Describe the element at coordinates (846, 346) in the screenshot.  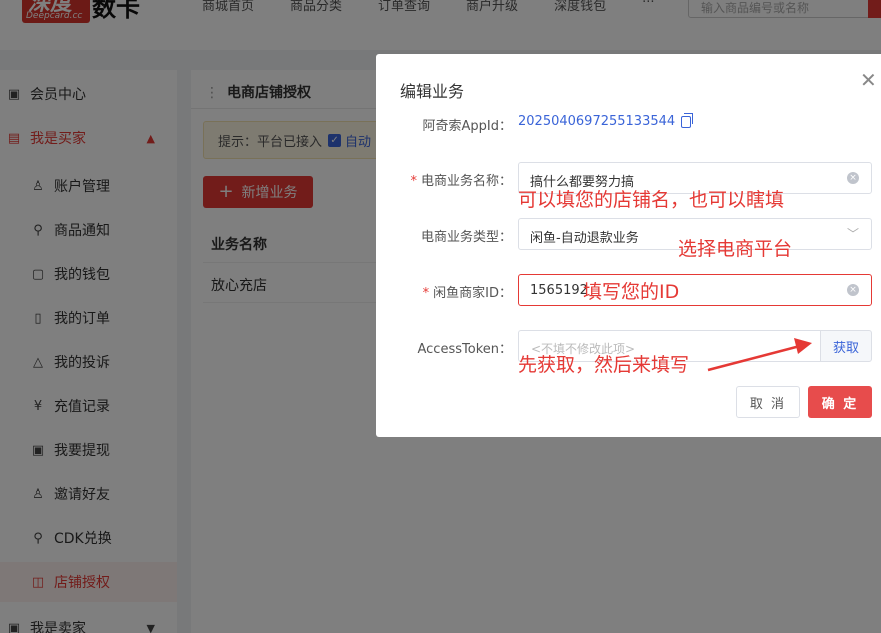
I see `get-token-button: 获取` at that location.